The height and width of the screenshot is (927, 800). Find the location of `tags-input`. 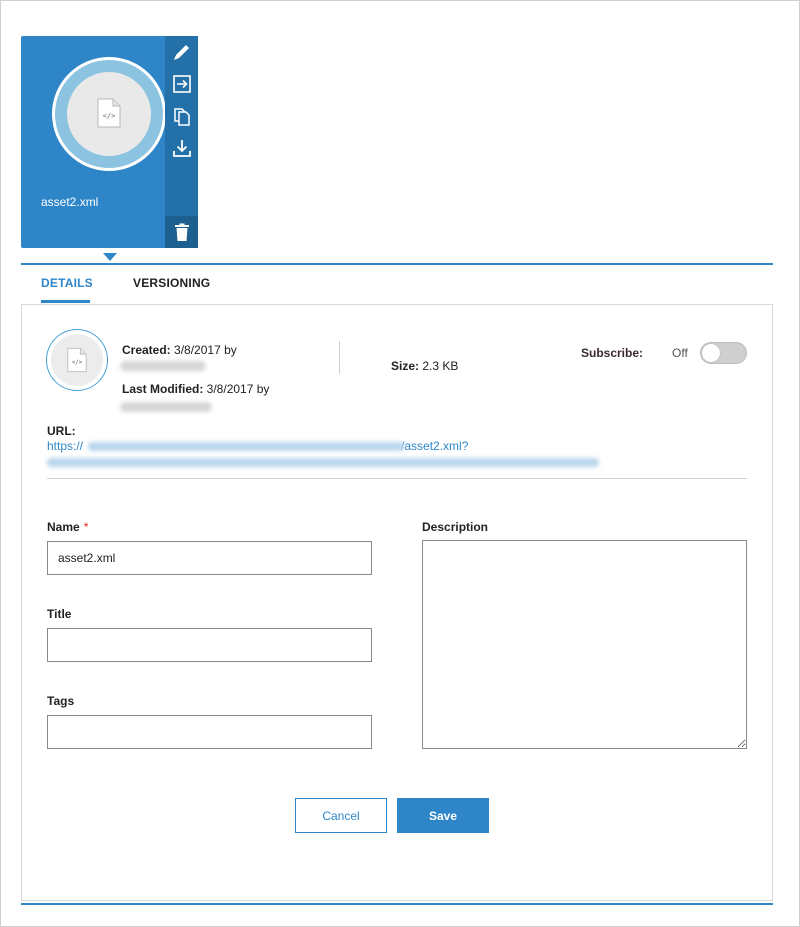

tags-input is located at coordinates (209, 732).